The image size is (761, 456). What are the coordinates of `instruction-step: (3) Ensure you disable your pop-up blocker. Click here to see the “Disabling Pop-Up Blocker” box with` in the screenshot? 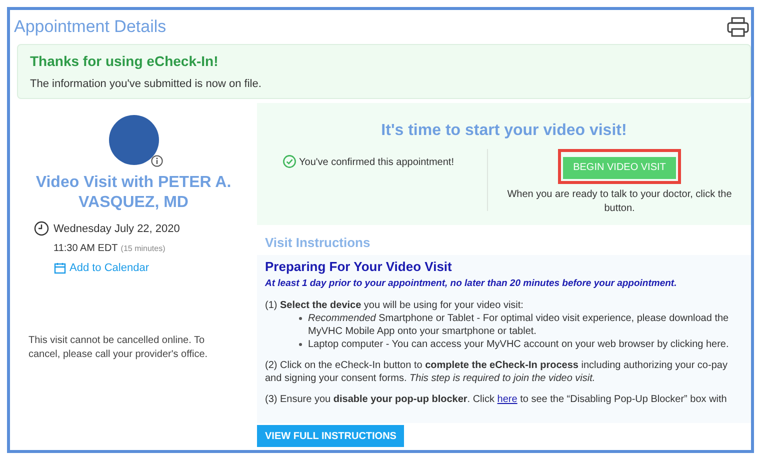 It's located at (504, 399).